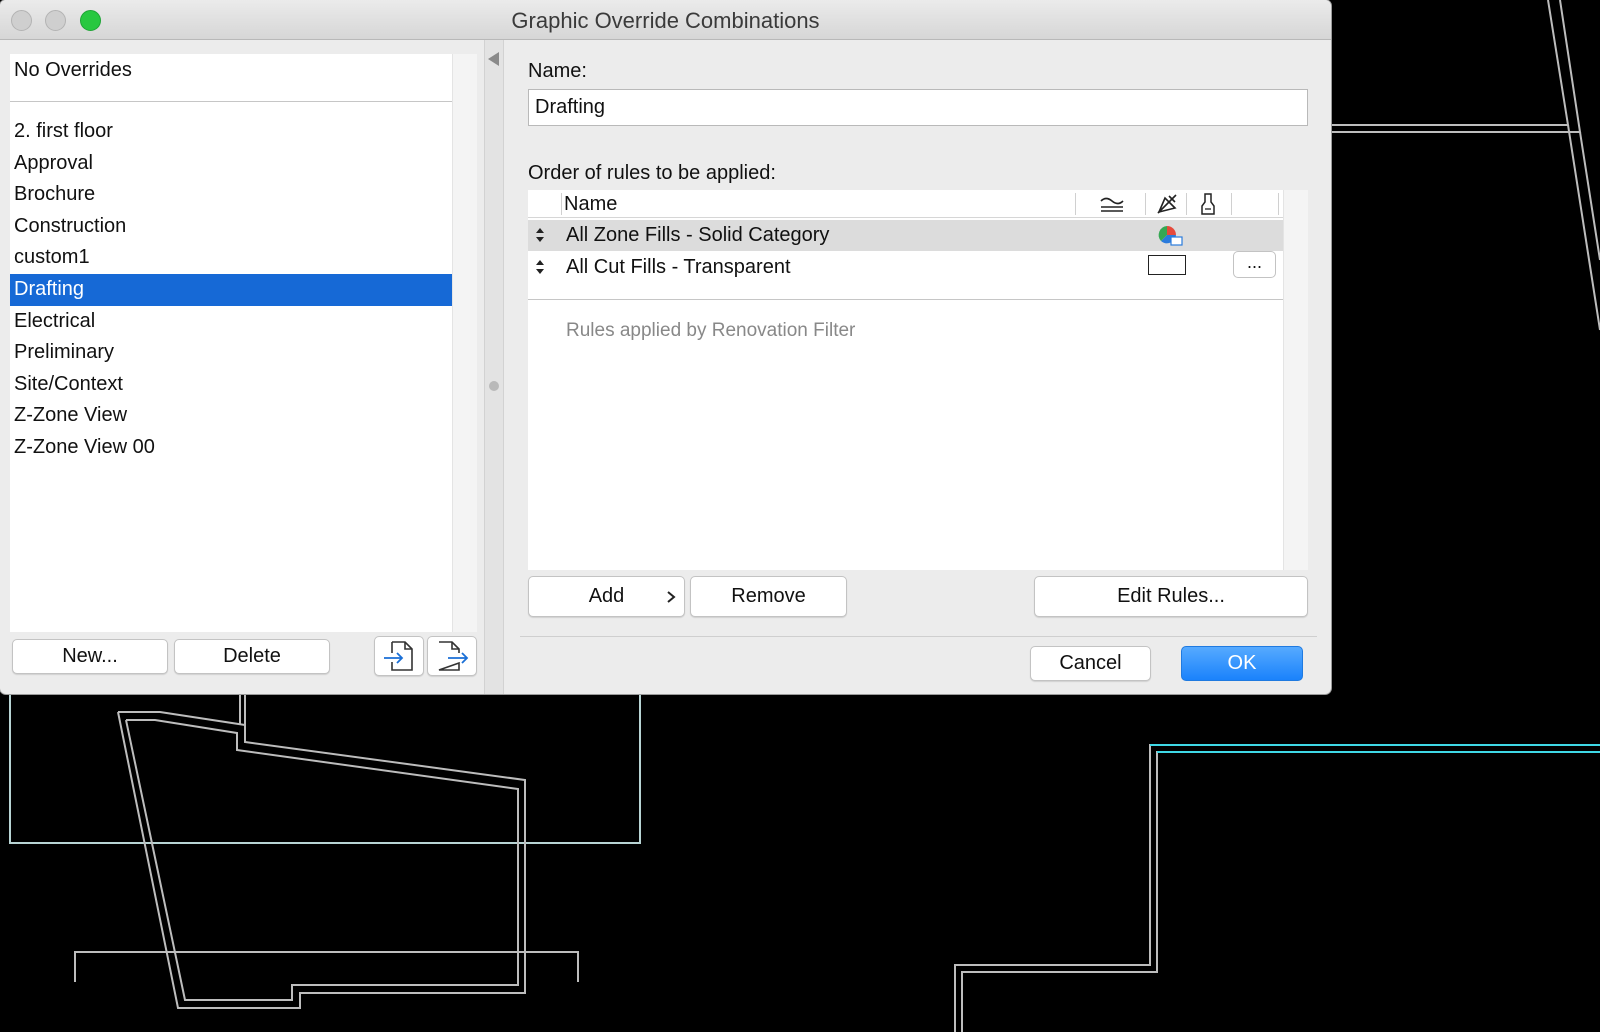  I want to click on remove-button-label: Remove, so click(768, 596).